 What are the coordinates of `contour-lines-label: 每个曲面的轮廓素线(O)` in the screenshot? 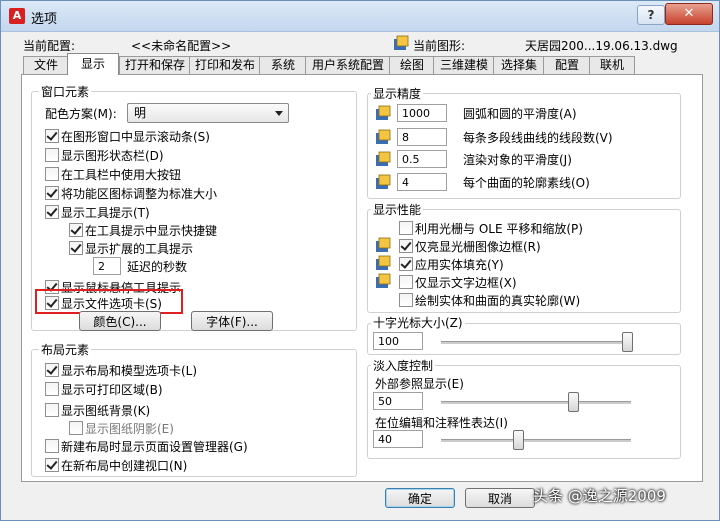 It's located at (526, 183).